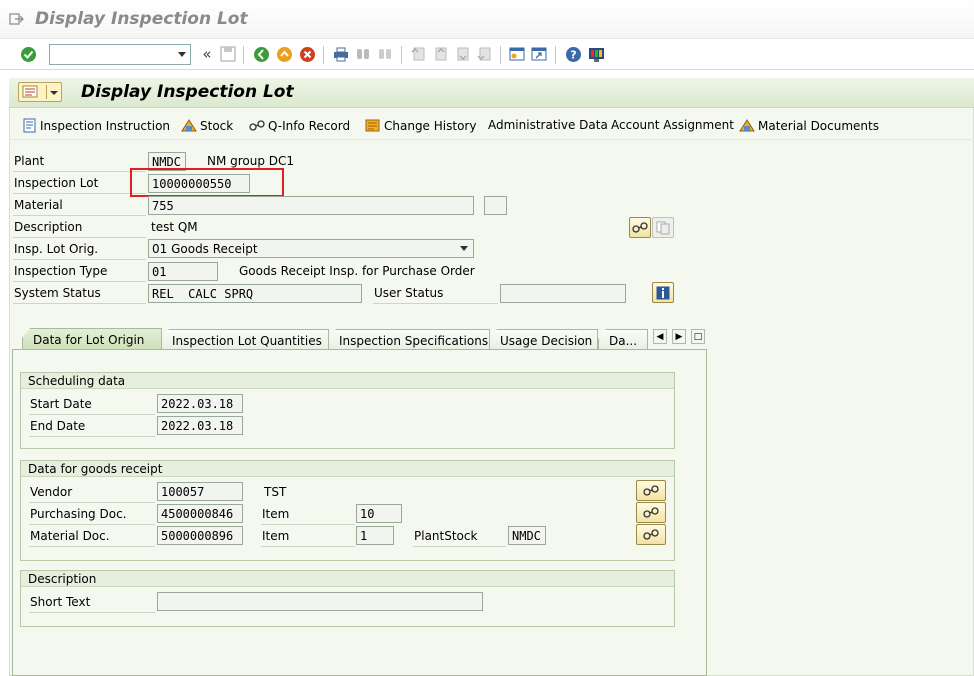 Image resolution: width=974 pixels, height=676 pixels. Describe the element at coordinates (245, 339) in the screenshot. I see `tab-inspection-lot-quantities: Inspection Lot Quantities` at that location.